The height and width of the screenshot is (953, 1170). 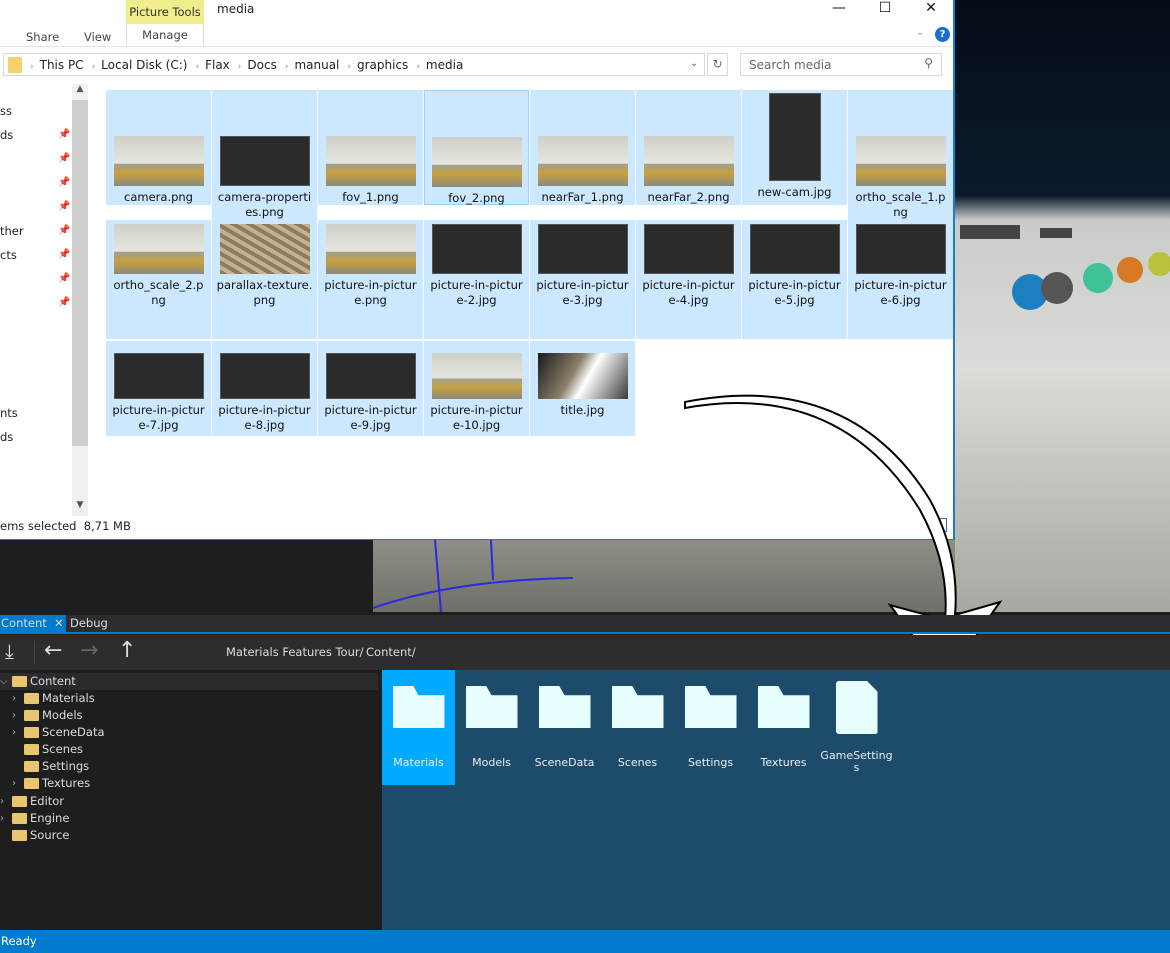 What do you see at coordinates (264, 155) in the screenshot?
I see `file-item: camera-properties.png` at bounding box center [264, 155].